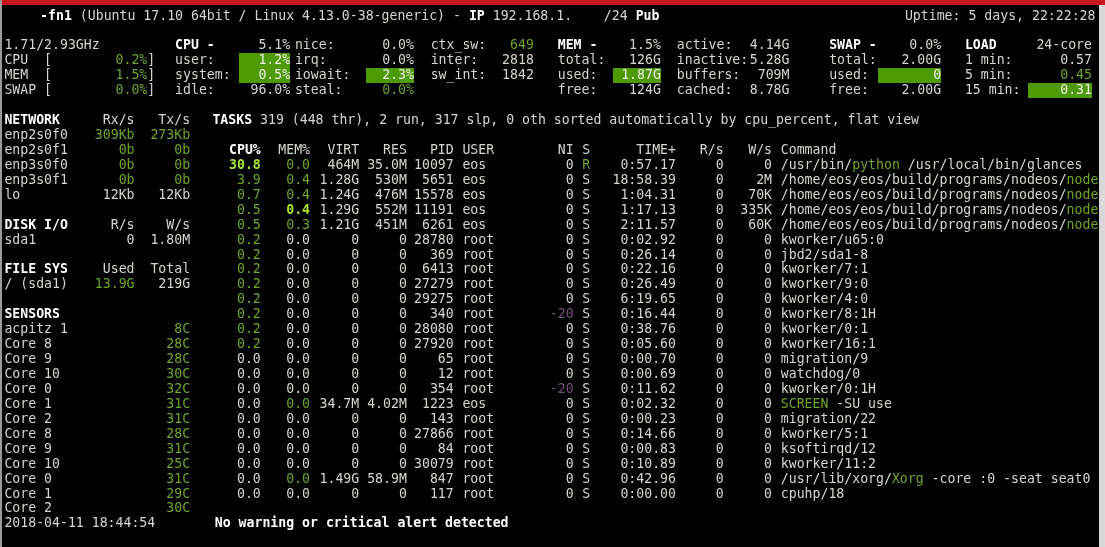 The height and width of the screenshot is (547, 1105). Describe the element at coordinates (647, 494) in the screenshot. I see `table-cell-text: 0:00.00` at that location.